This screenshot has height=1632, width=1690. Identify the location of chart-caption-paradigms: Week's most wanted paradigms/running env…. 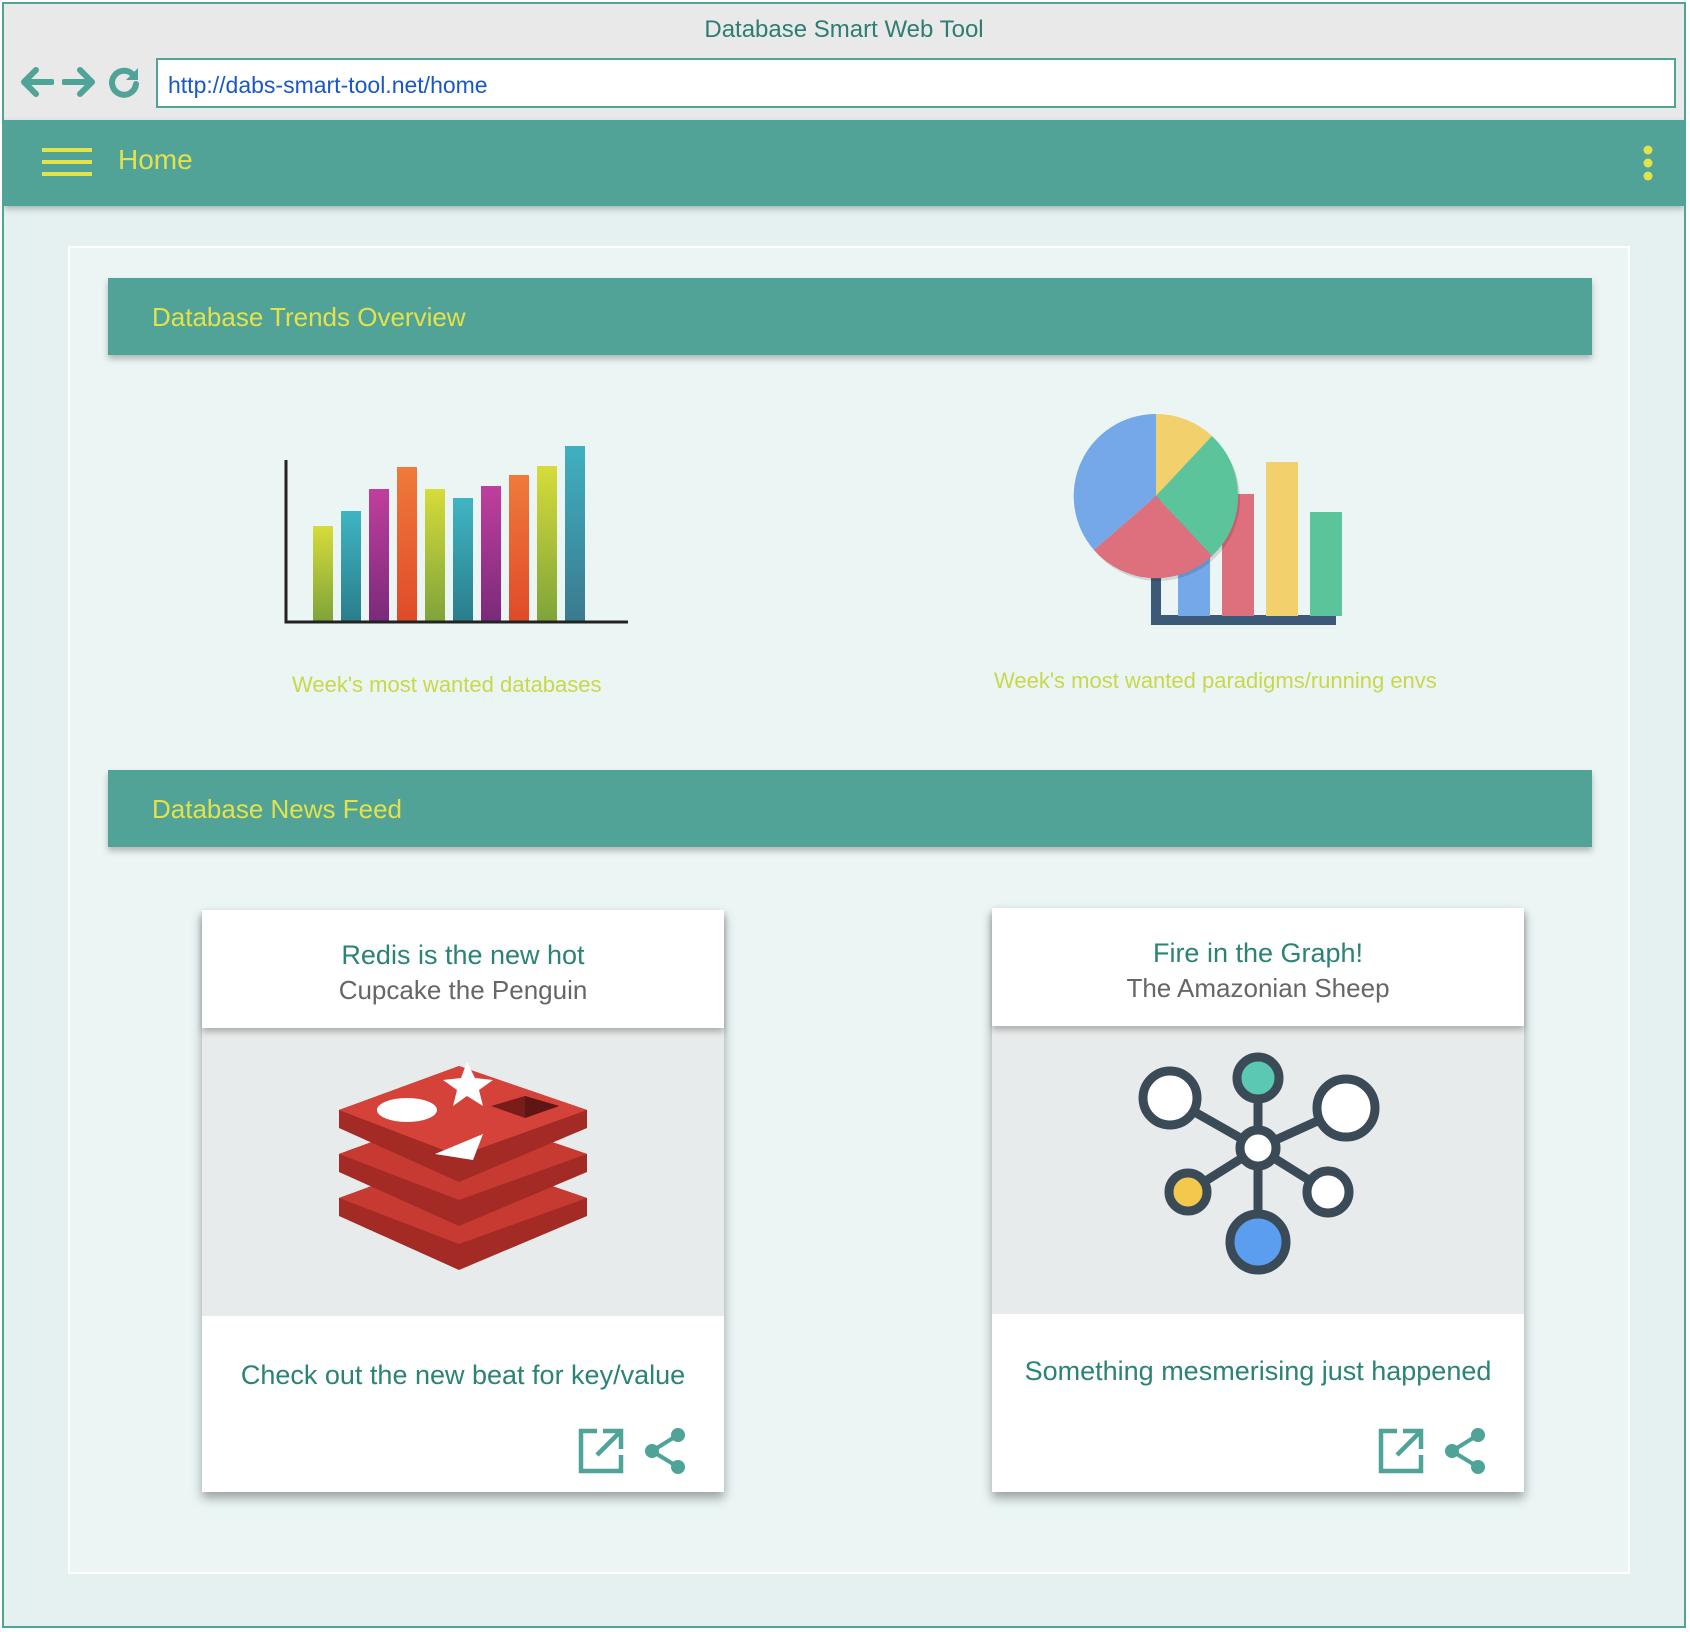
(1215, 680).